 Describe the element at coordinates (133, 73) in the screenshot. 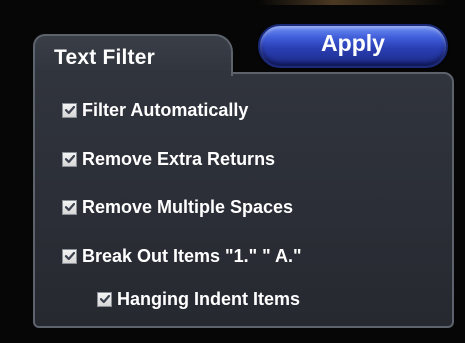

I see `tab-join` at that location.